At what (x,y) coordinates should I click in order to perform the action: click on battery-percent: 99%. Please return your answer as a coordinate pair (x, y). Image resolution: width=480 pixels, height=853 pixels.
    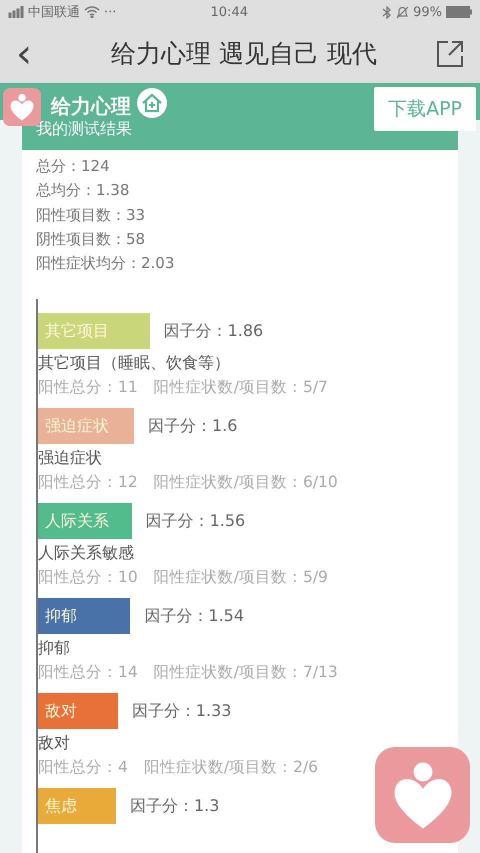
    Looking at the image, I should click on (427, 13).